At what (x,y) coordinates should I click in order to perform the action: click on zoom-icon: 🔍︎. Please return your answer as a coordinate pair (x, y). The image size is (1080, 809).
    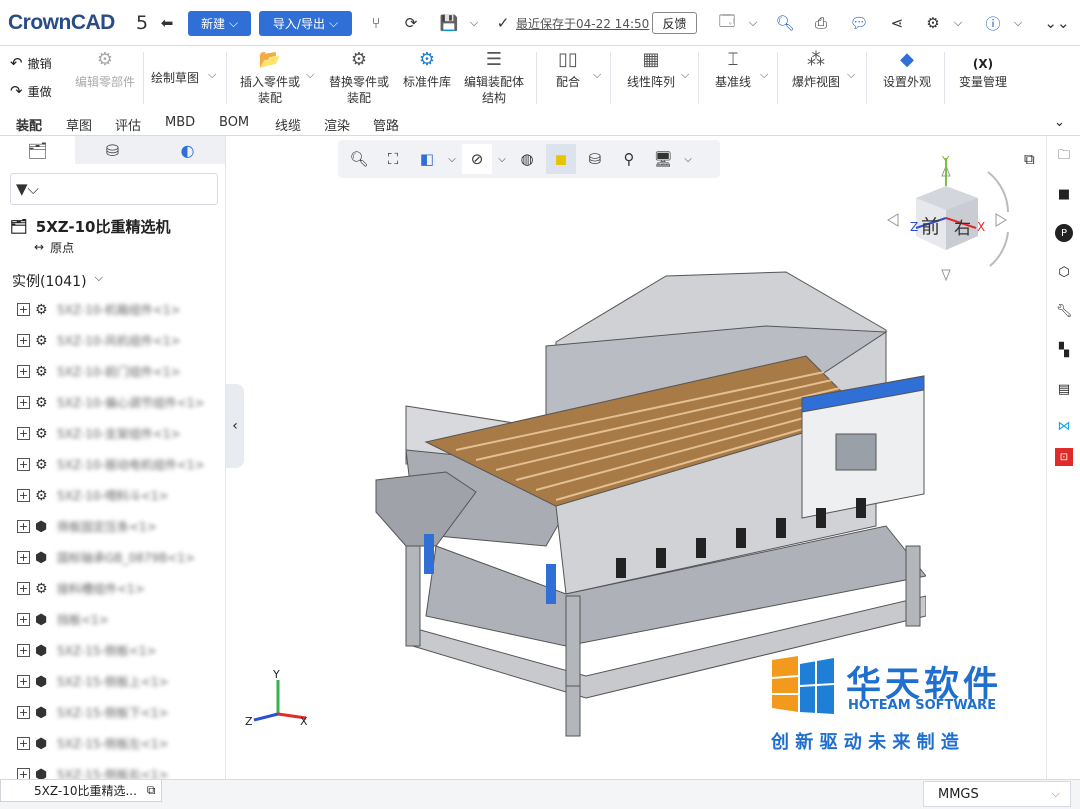
    Looking at the image, I should click on (359, 159).